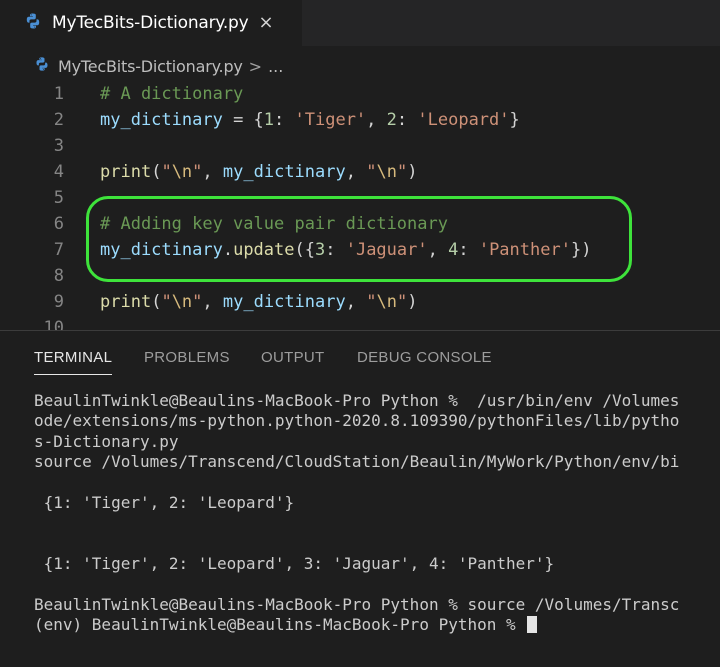  Describe the element at coordinates (58, 94) in the screenshot. I see `line-number: 1` at that location.